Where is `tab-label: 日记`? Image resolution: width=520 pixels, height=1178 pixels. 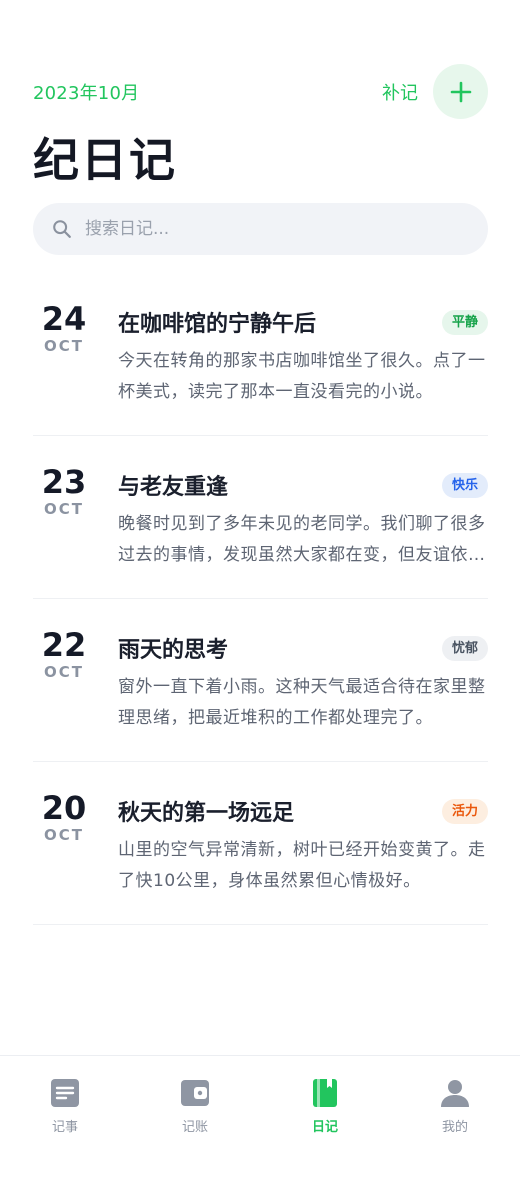
tab-label: 日记 is located at coordinates (324, 1127).